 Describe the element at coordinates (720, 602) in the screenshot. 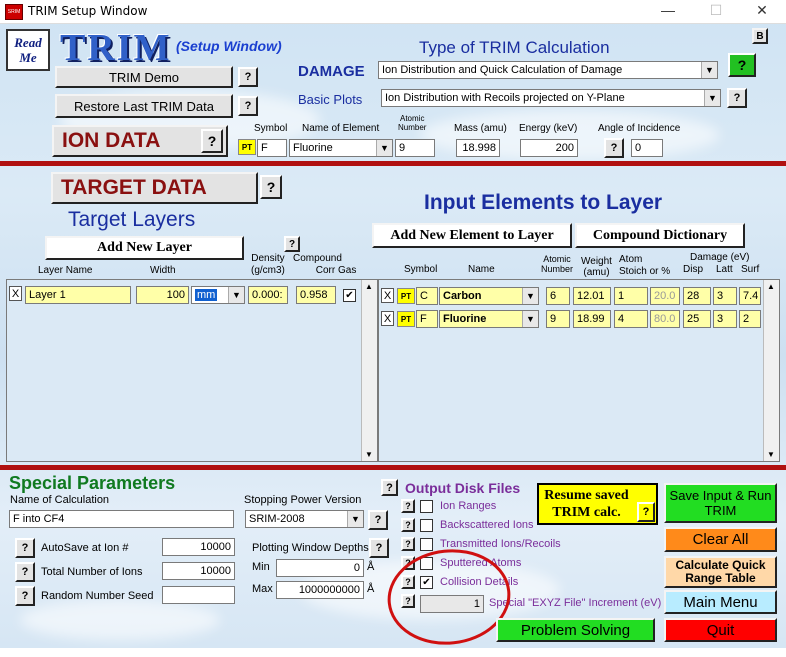

I see `main-menu-button: Main Menu` at that location.